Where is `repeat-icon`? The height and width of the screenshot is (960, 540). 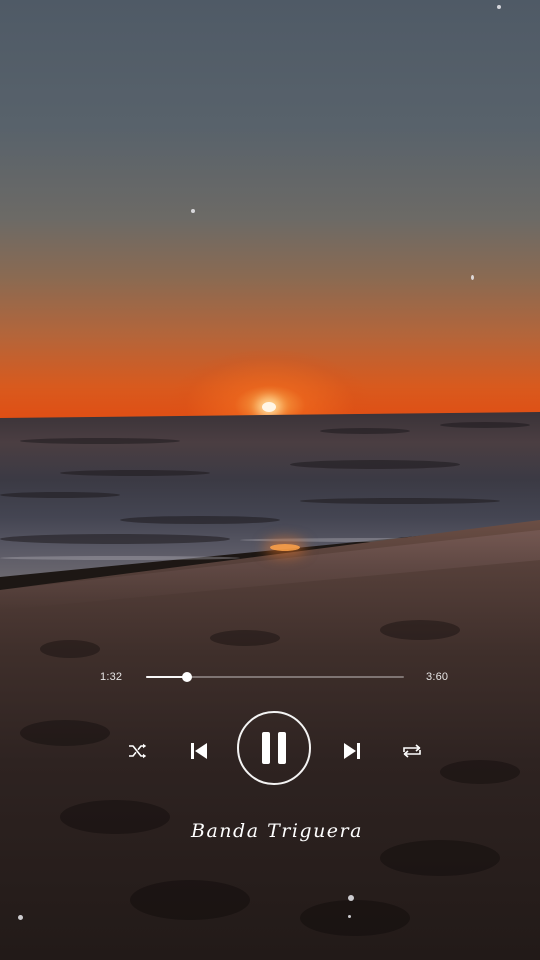
repeat-icon is located at coordinates (412, 751).